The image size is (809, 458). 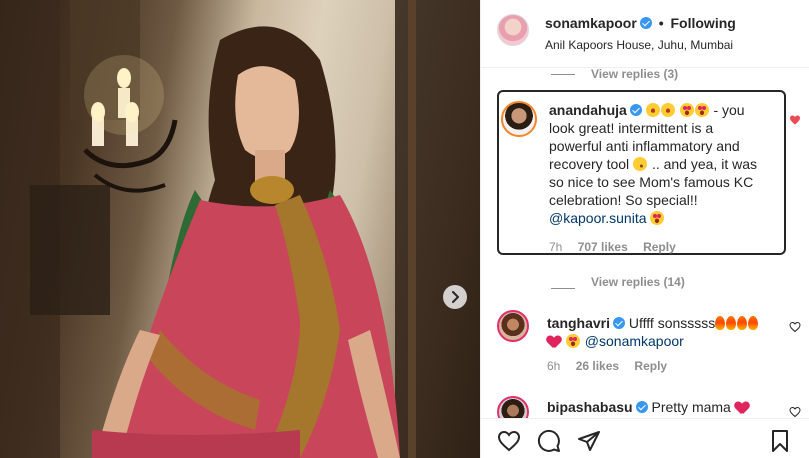 I want to click on comment-likes: 26 likes, so click(x=597, y=366).